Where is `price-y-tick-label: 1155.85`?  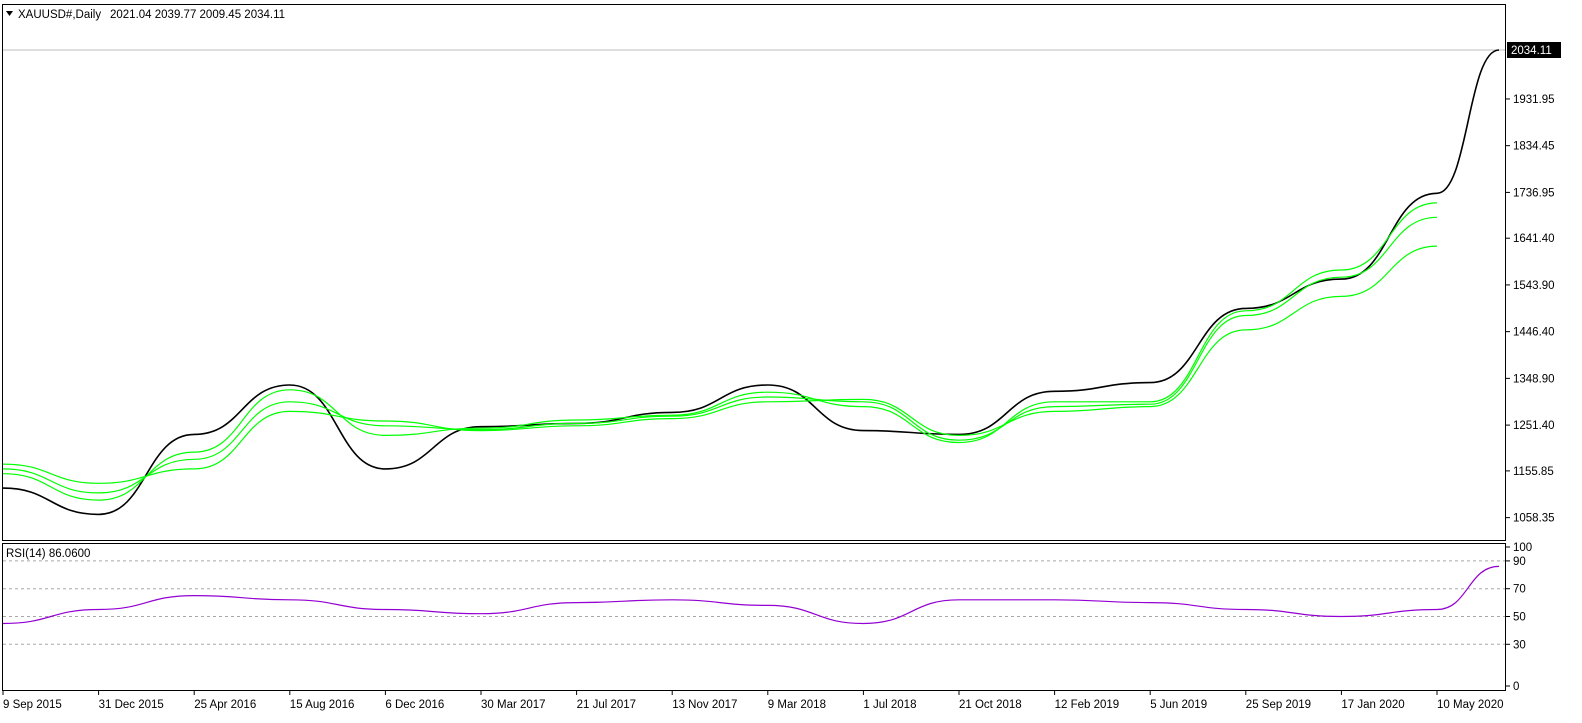
price-y-tick-label: 1155.85 is located at coordinates (1533, 472).